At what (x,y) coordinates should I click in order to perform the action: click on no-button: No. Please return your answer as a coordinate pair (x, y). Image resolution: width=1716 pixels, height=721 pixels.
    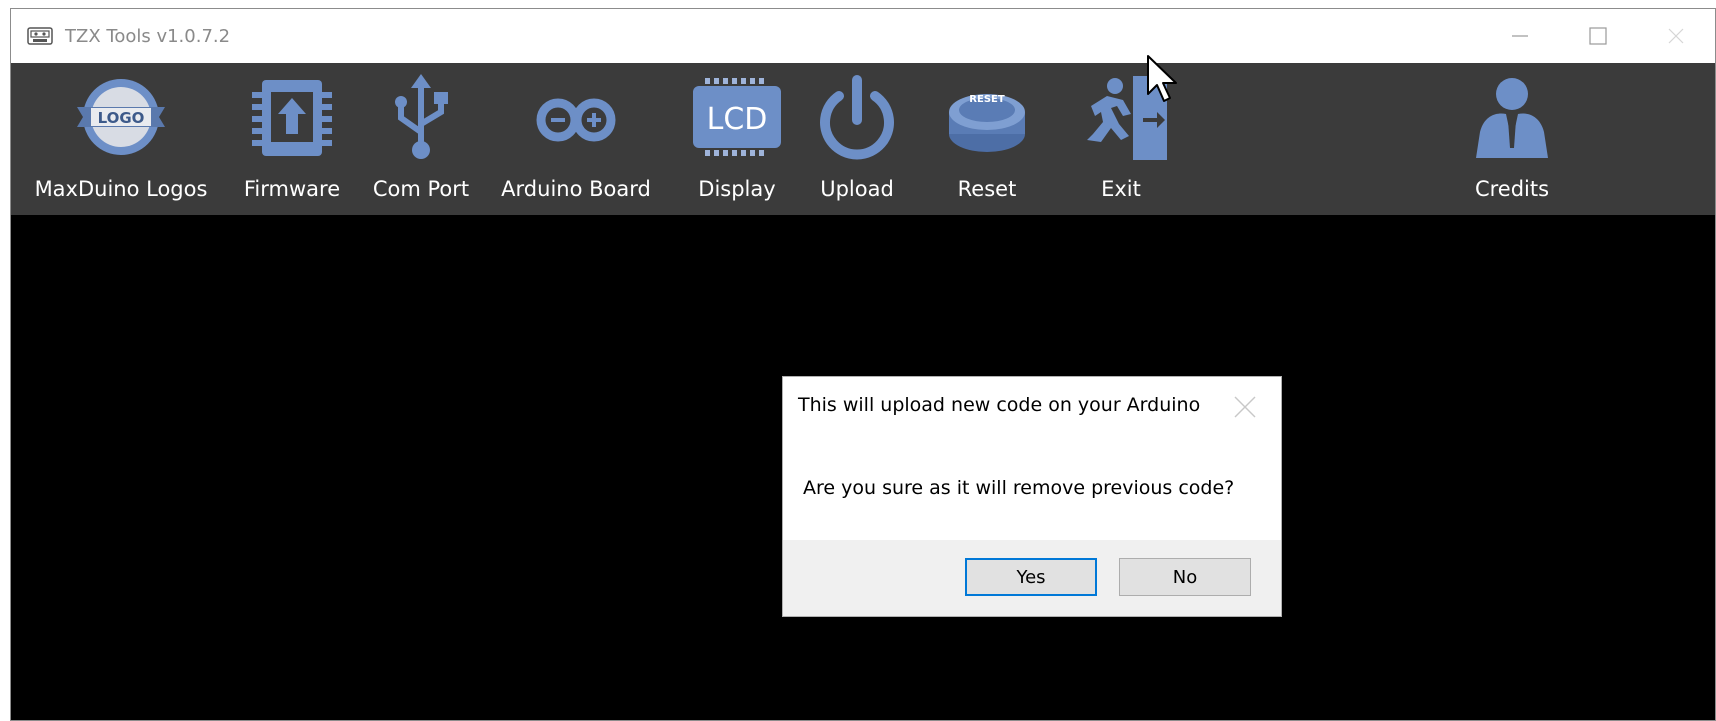
    Looking at the image, I should click on (1185, 577).